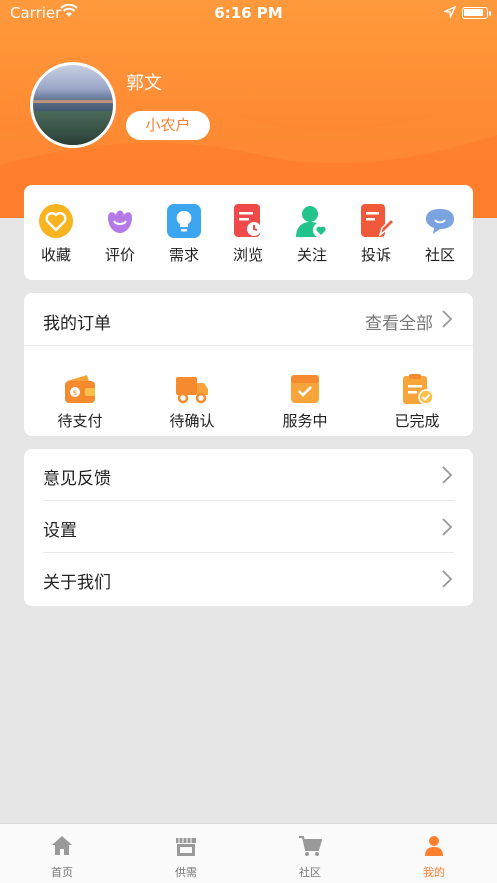 The height and width of the screenshot is (883, 497). I want to click on heart-icon, so click(56, 221).